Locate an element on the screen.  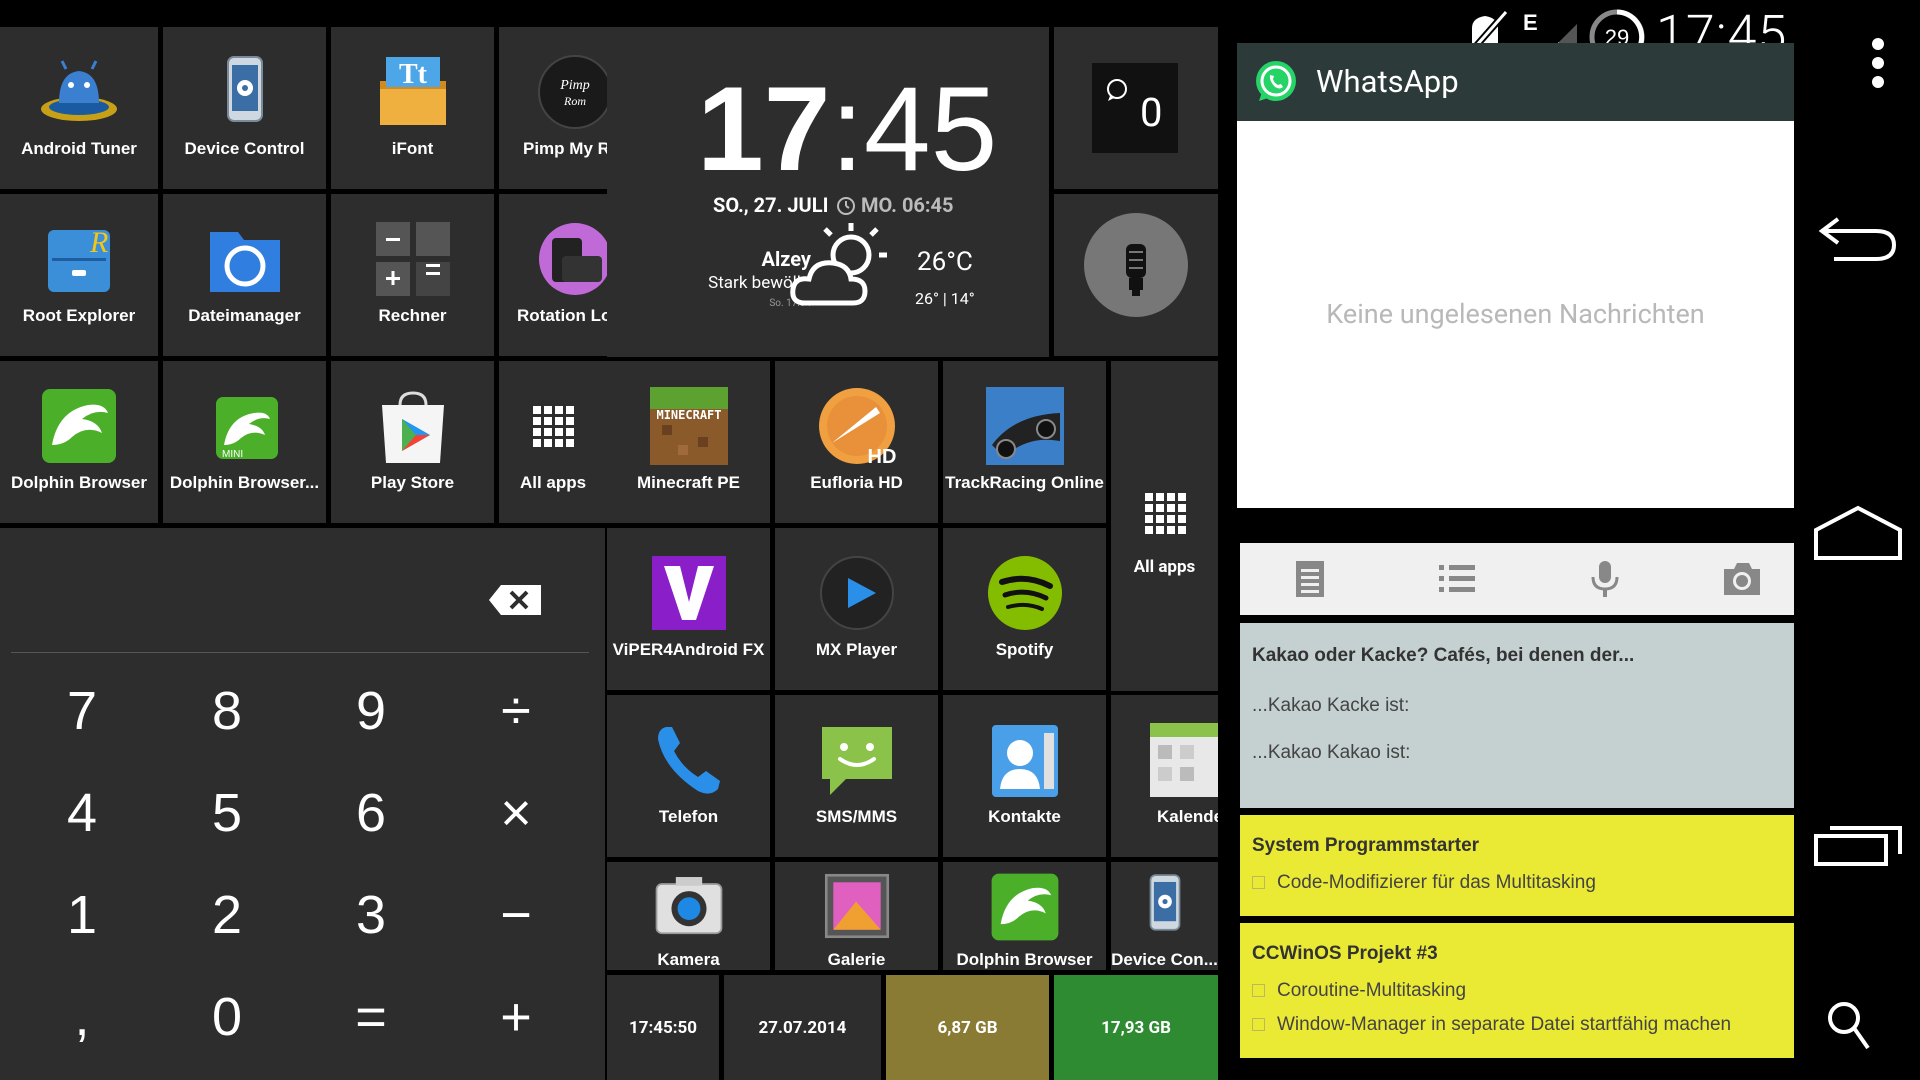
new-note-icon is located at coordinates (1310, 579).